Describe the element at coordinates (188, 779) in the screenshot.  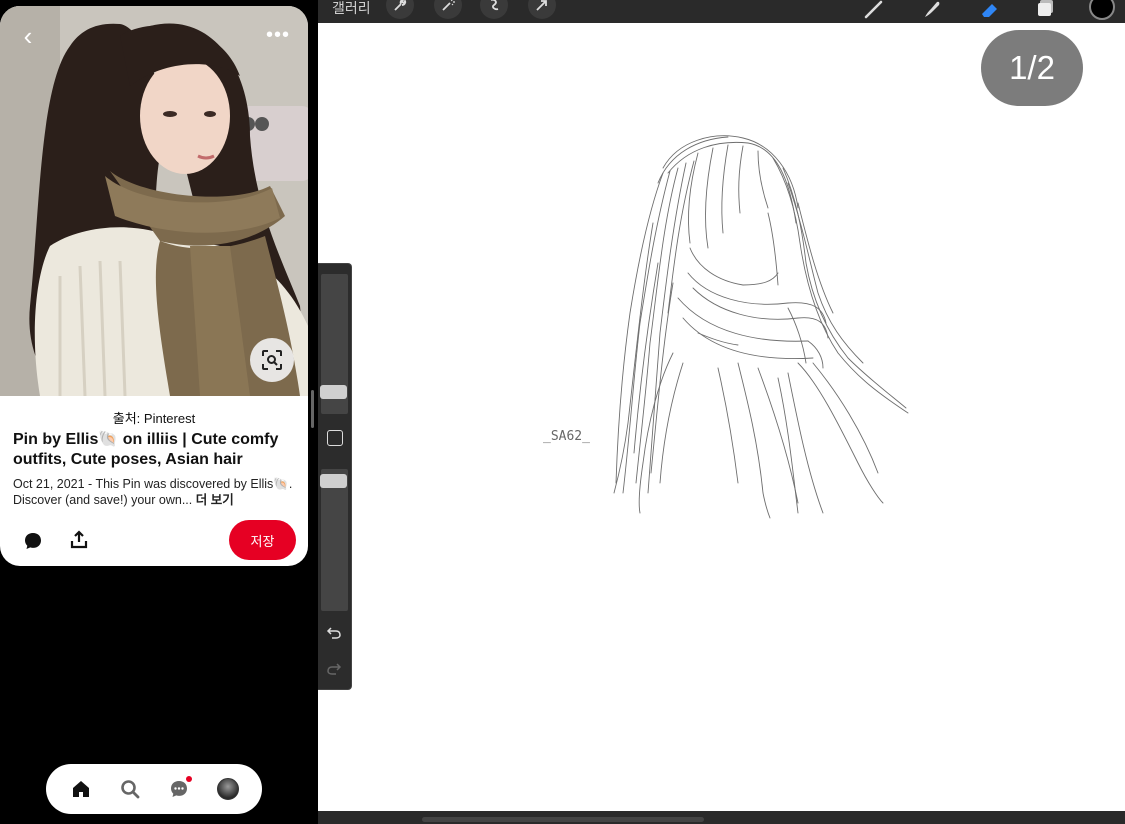
I see `notification-badge` at that location.